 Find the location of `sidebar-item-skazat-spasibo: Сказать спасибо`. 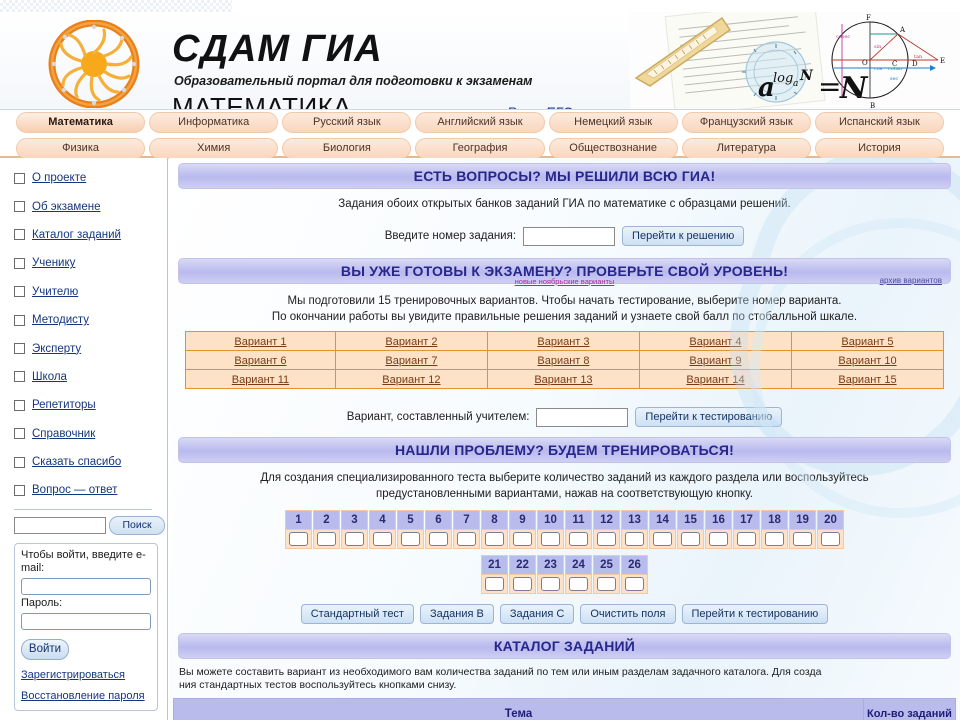

sidebar-item-skazat-spasibo: Сказать спасибо is located at coordinates (90, 462).